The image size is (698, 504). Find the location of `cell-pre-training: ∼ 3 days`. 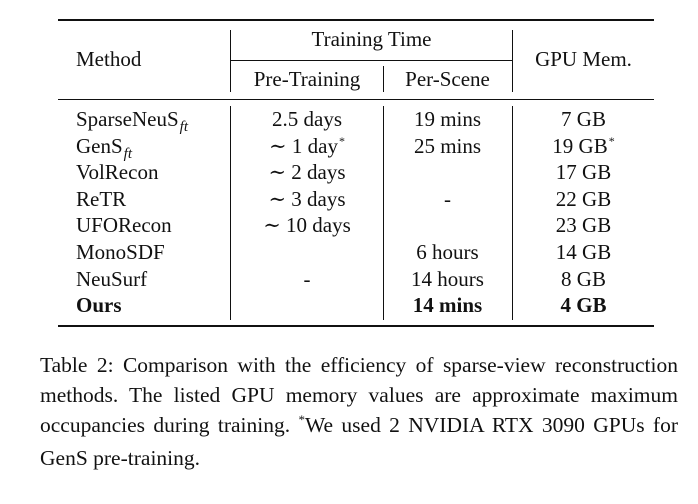

cell-pre-training: ∼ 3 days is located at coordinates (307, 199).